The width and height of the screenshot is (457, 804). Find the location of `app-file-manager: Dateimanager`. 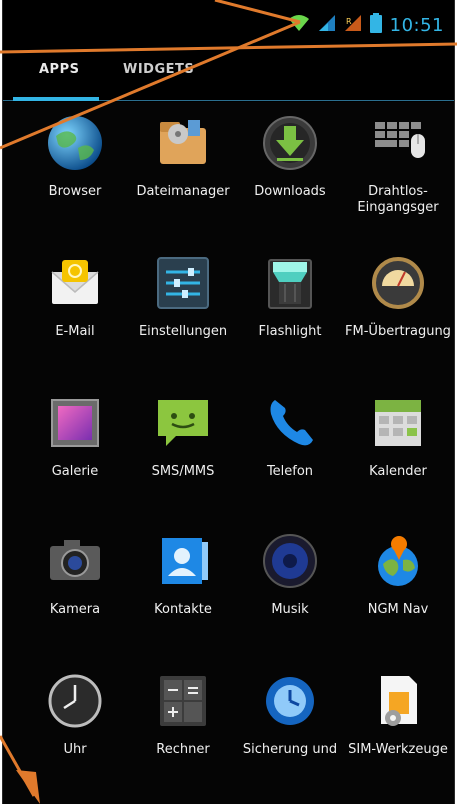

app-file-manager: Dateimanager is located at coordinates (183, 156).